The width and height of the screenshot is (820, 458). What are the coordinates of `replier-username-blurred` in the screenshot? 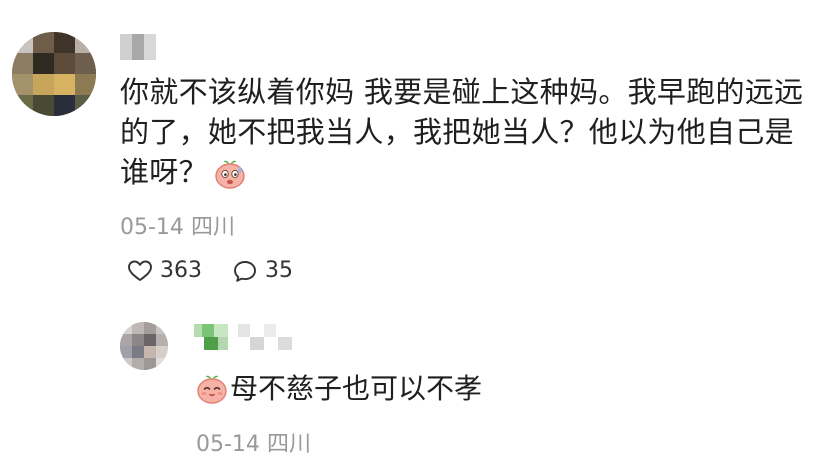 It's located at (248, 339).